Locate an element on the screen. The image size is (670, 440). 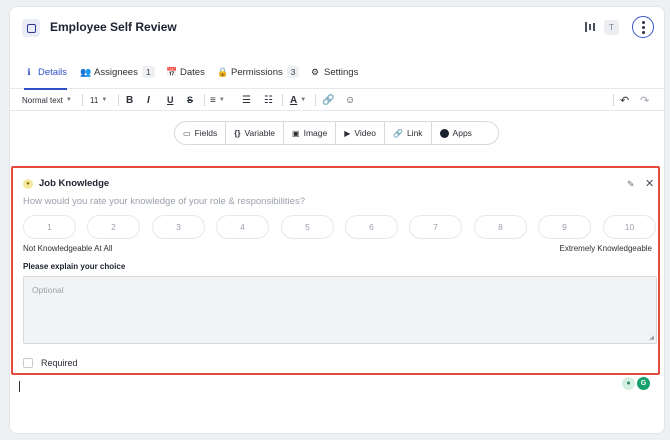
underline-icon: U is located at coordinates (170, 100).